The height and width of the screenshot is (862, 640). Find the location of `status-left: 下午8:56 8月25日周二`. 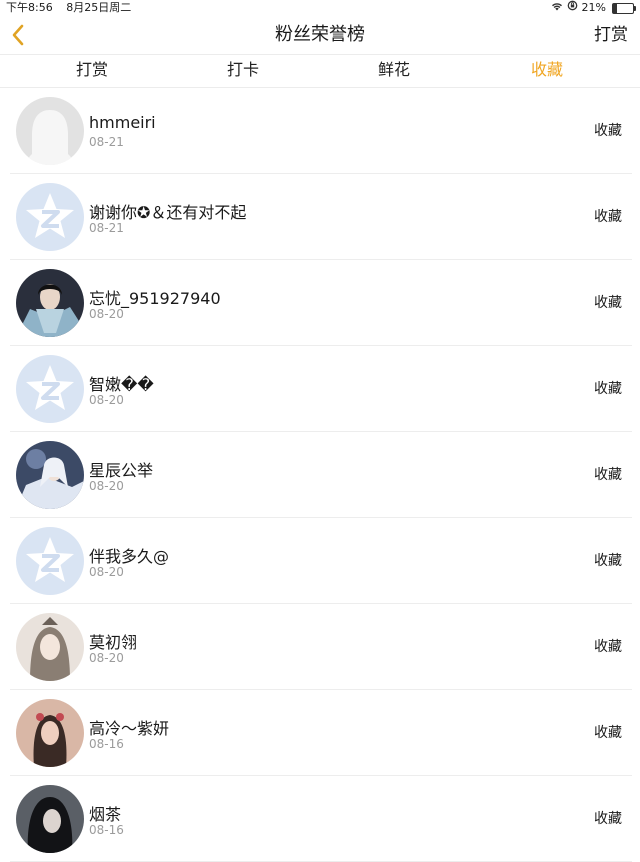

status-left: 下午8:56 8月25日周二 is located at coordinates (73, 8).